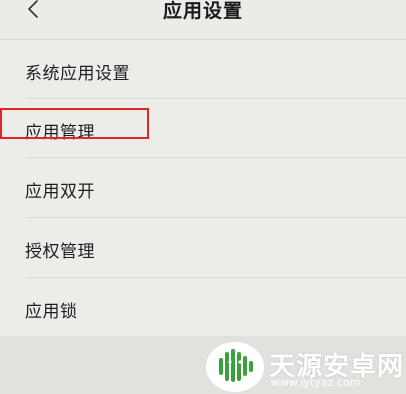 The image size is (406, 394). I want to click on list-item-permission-management: 授权管理, so click(203, 247).